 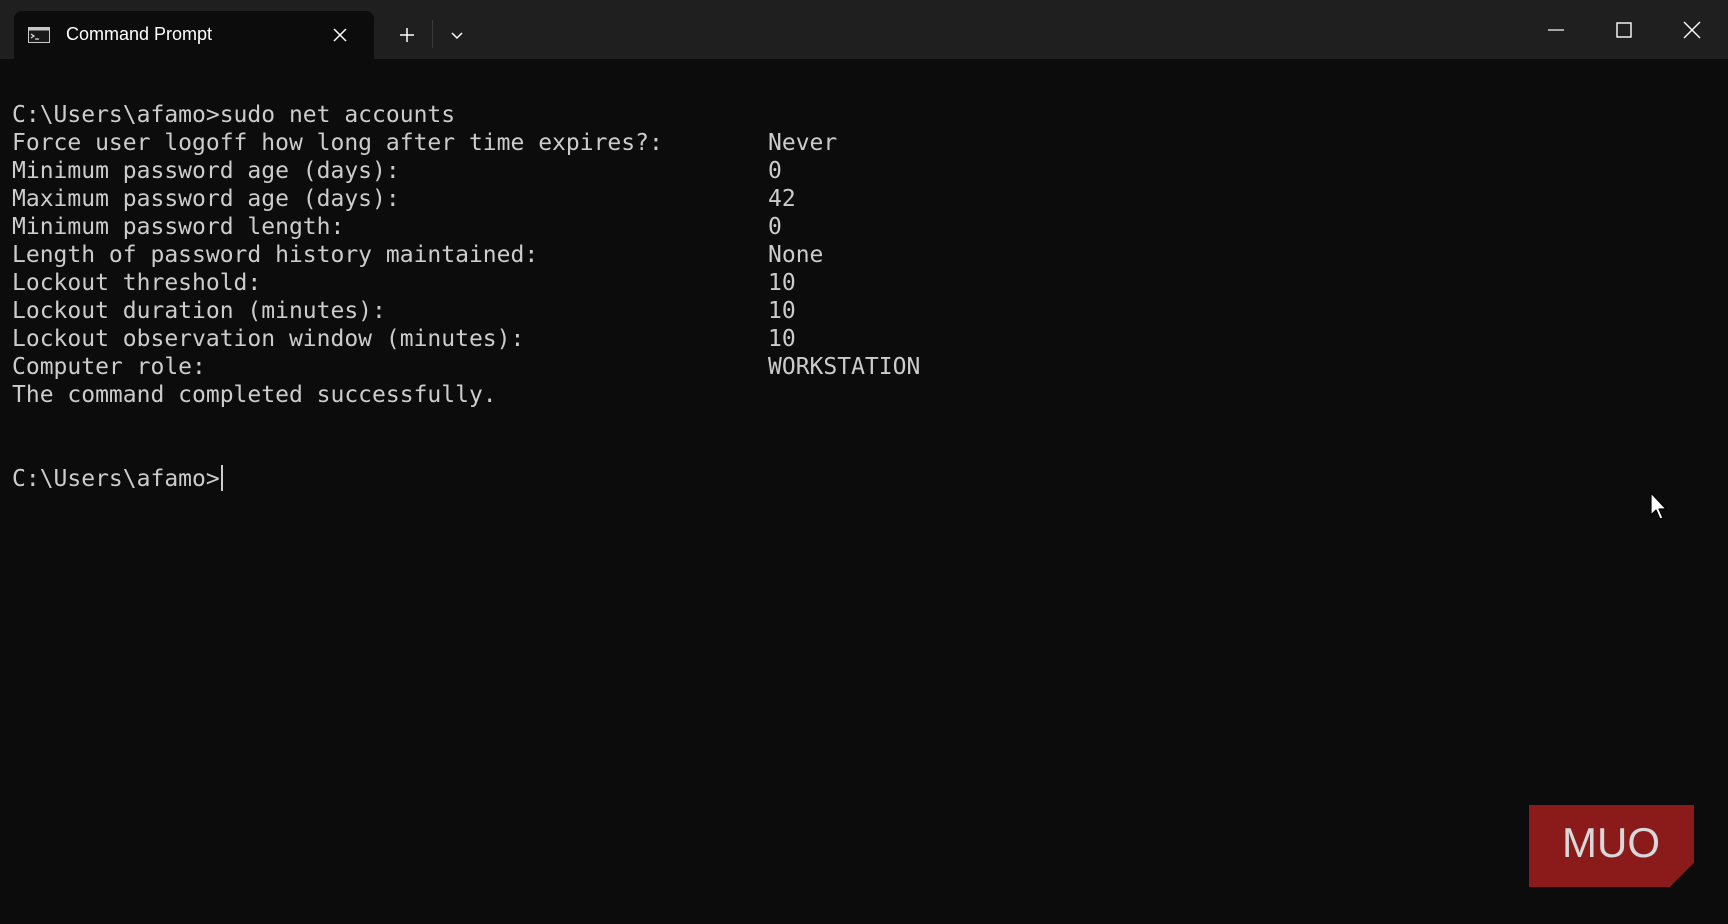 I want to click on maximize-icon, so click(x=1624, y=30).